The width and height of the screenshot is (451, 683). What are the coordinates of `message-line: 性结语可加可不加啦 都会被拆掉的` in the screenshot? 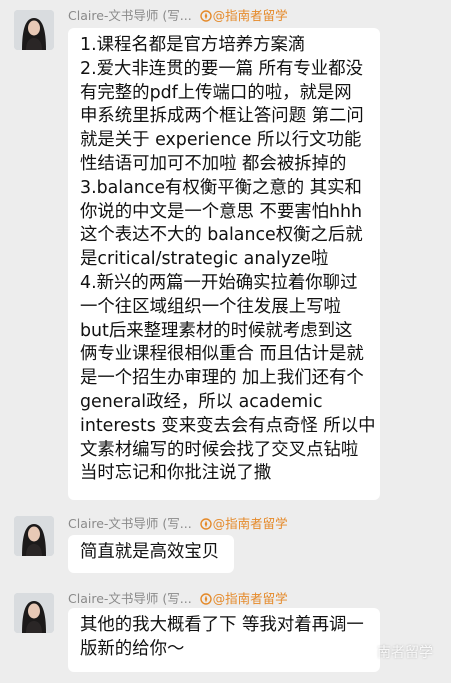 It's located at (213, 163).